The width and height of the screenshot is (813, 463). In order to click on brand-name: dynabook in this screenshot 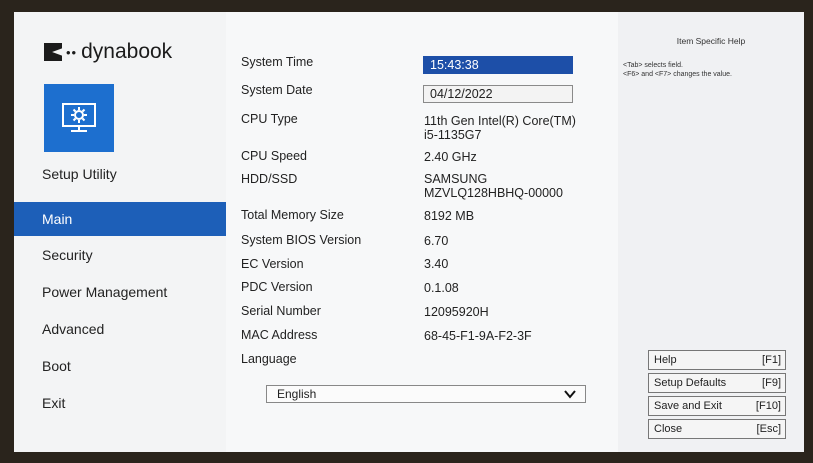, I will do `click(127, 51)`.